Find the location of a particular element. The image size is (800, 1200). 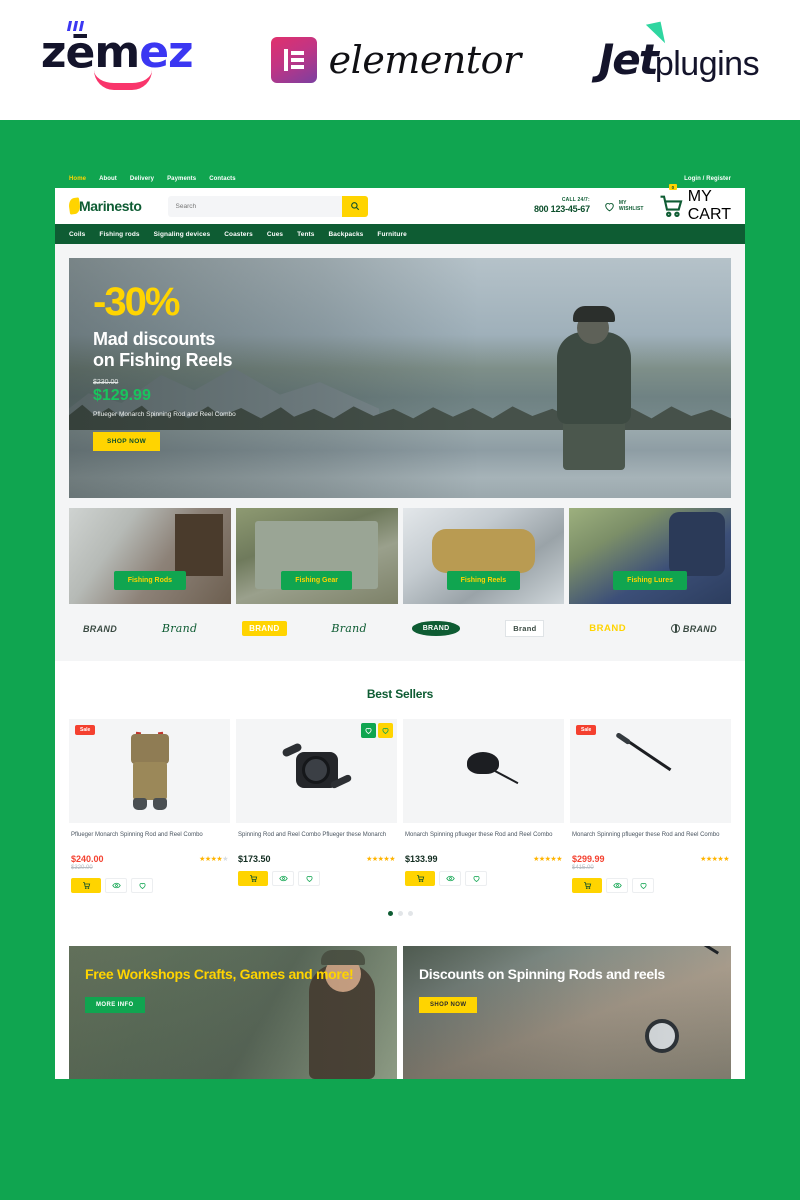

product-price: $133.99 is located at coordinates (421, 859).